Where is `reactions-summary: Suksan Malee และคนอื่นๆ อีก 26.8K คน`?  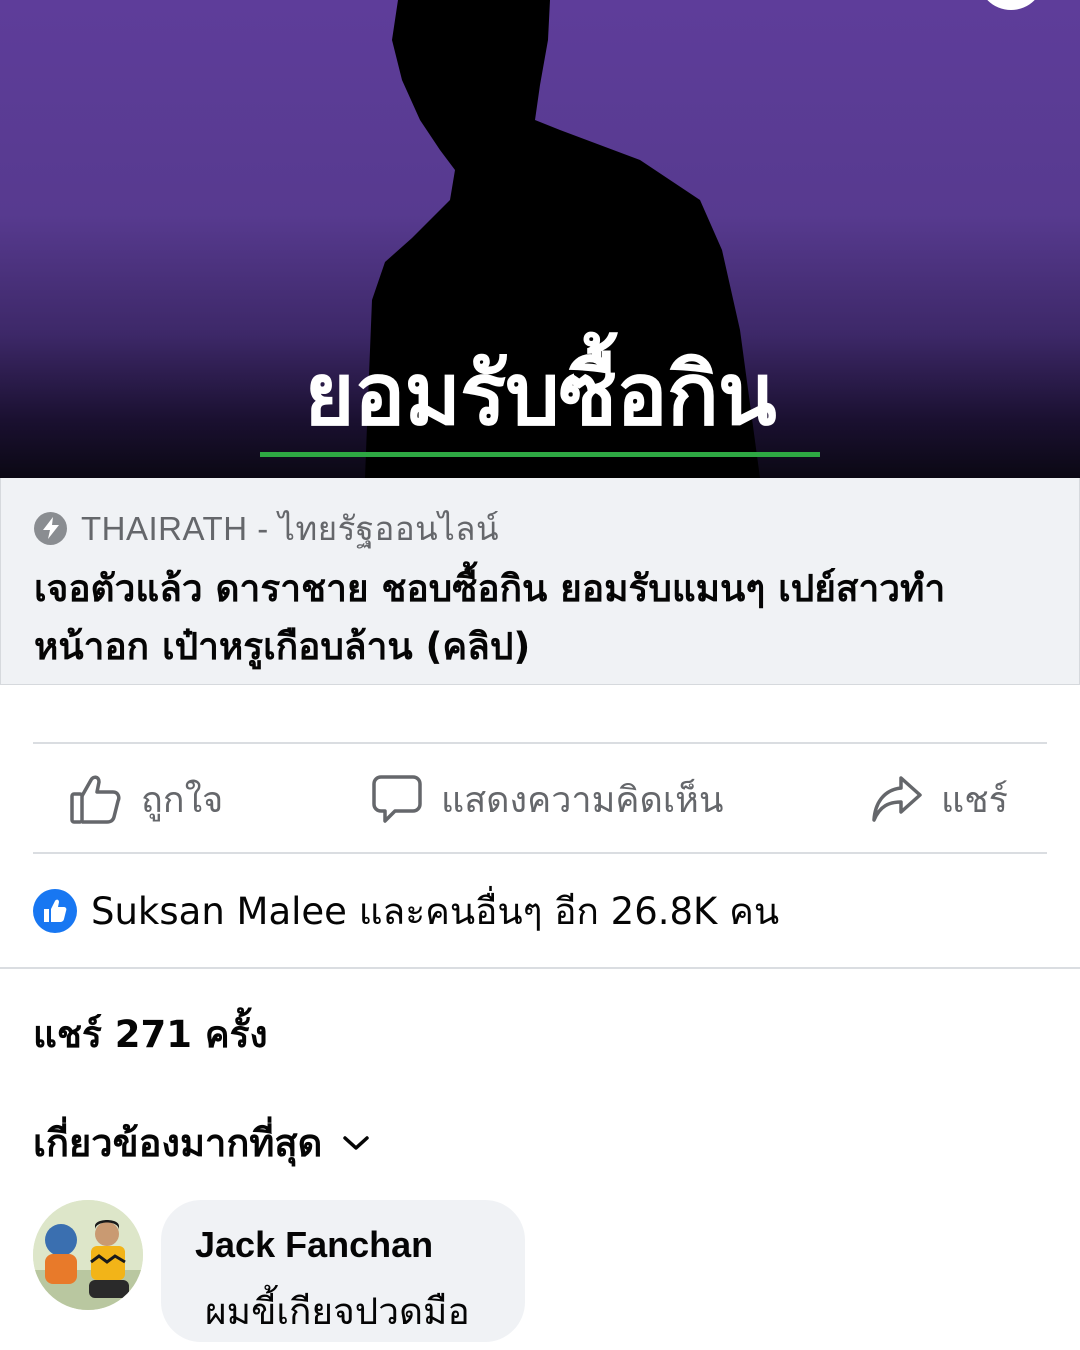
reactions-summary: Suksan Malee และคนอื่นๆ อีก 26.8K คน is located at coordinates (406, 911).